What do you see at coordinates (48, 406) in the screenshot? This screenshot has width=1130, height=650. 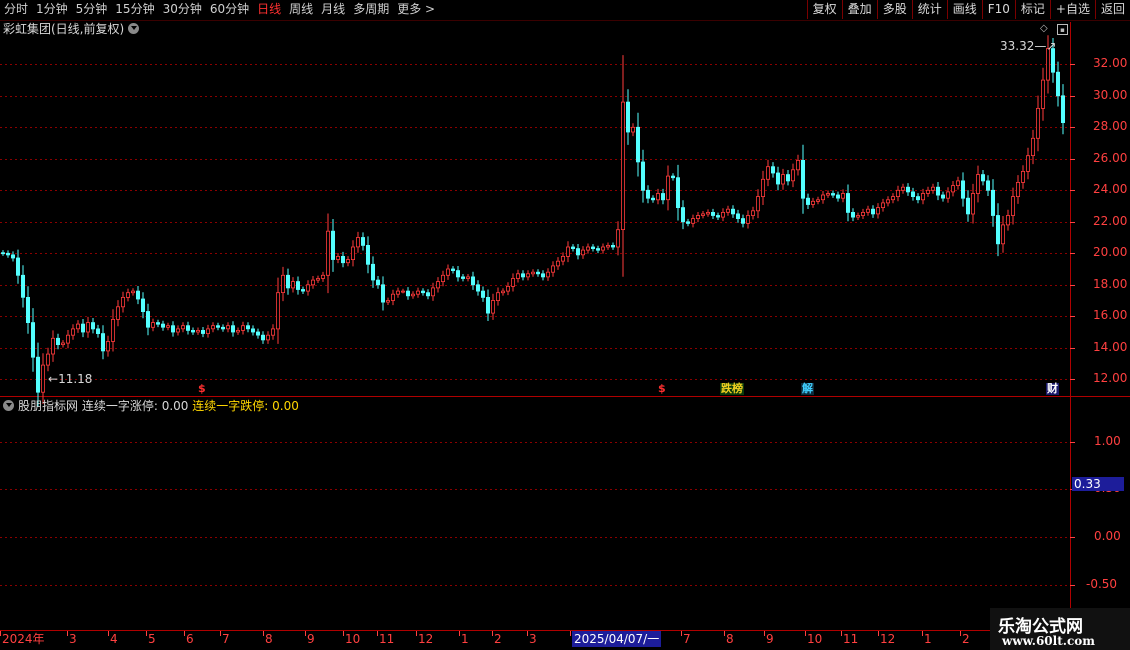 I see `indicator-name: 股朋指标网` at bounding box center [48, 406].